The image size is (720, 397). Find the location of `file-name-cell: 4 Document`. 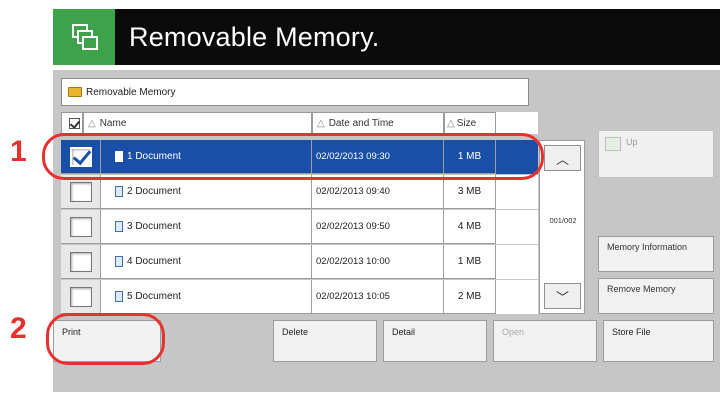

file-name-cell: 4 Document is located at coordinates (206, 262).